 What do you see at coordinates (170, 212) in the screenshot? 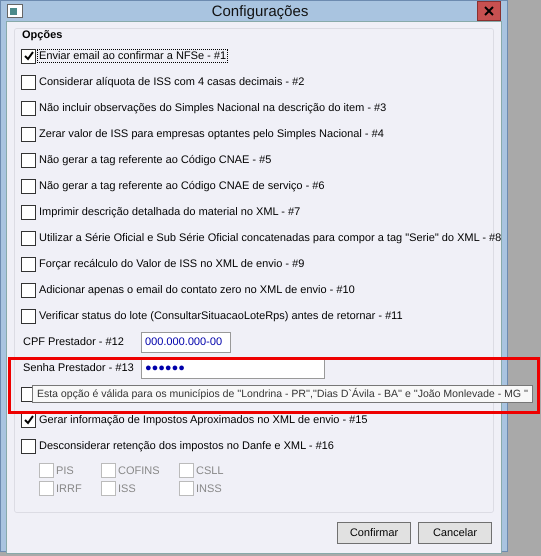
I see `checkbox-label: Imprimir descrição detalhada do material no XML - #7` at bounding box center [170, 212].